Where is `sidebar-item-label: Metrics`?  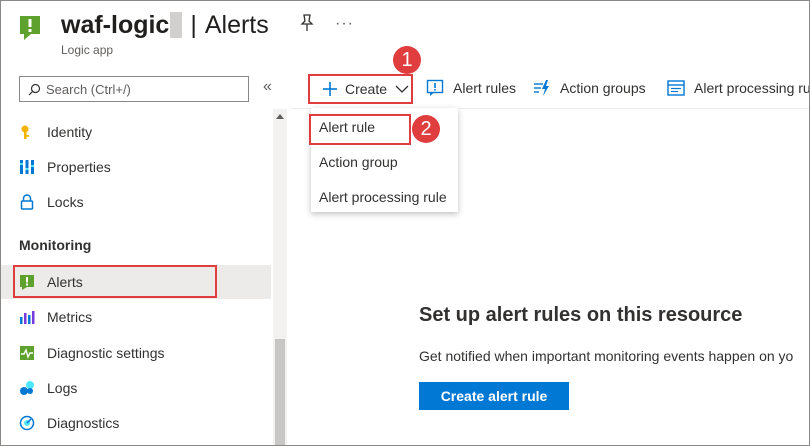
sidebar-item-label: Metrics is located at coordinates (70, 317).